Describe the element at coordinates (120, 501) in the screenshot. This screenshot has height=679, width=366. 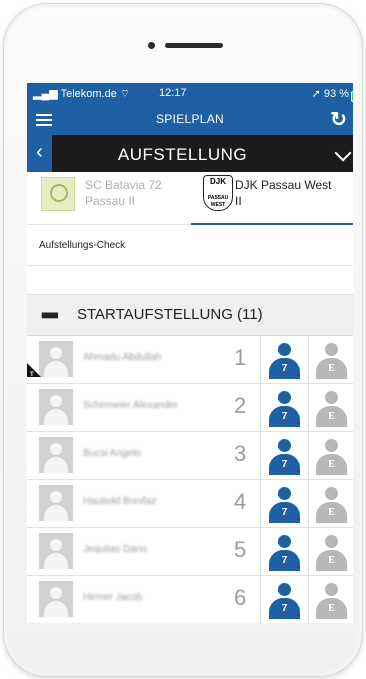
I see `player-name: Haubold Bonifaz` at that location.